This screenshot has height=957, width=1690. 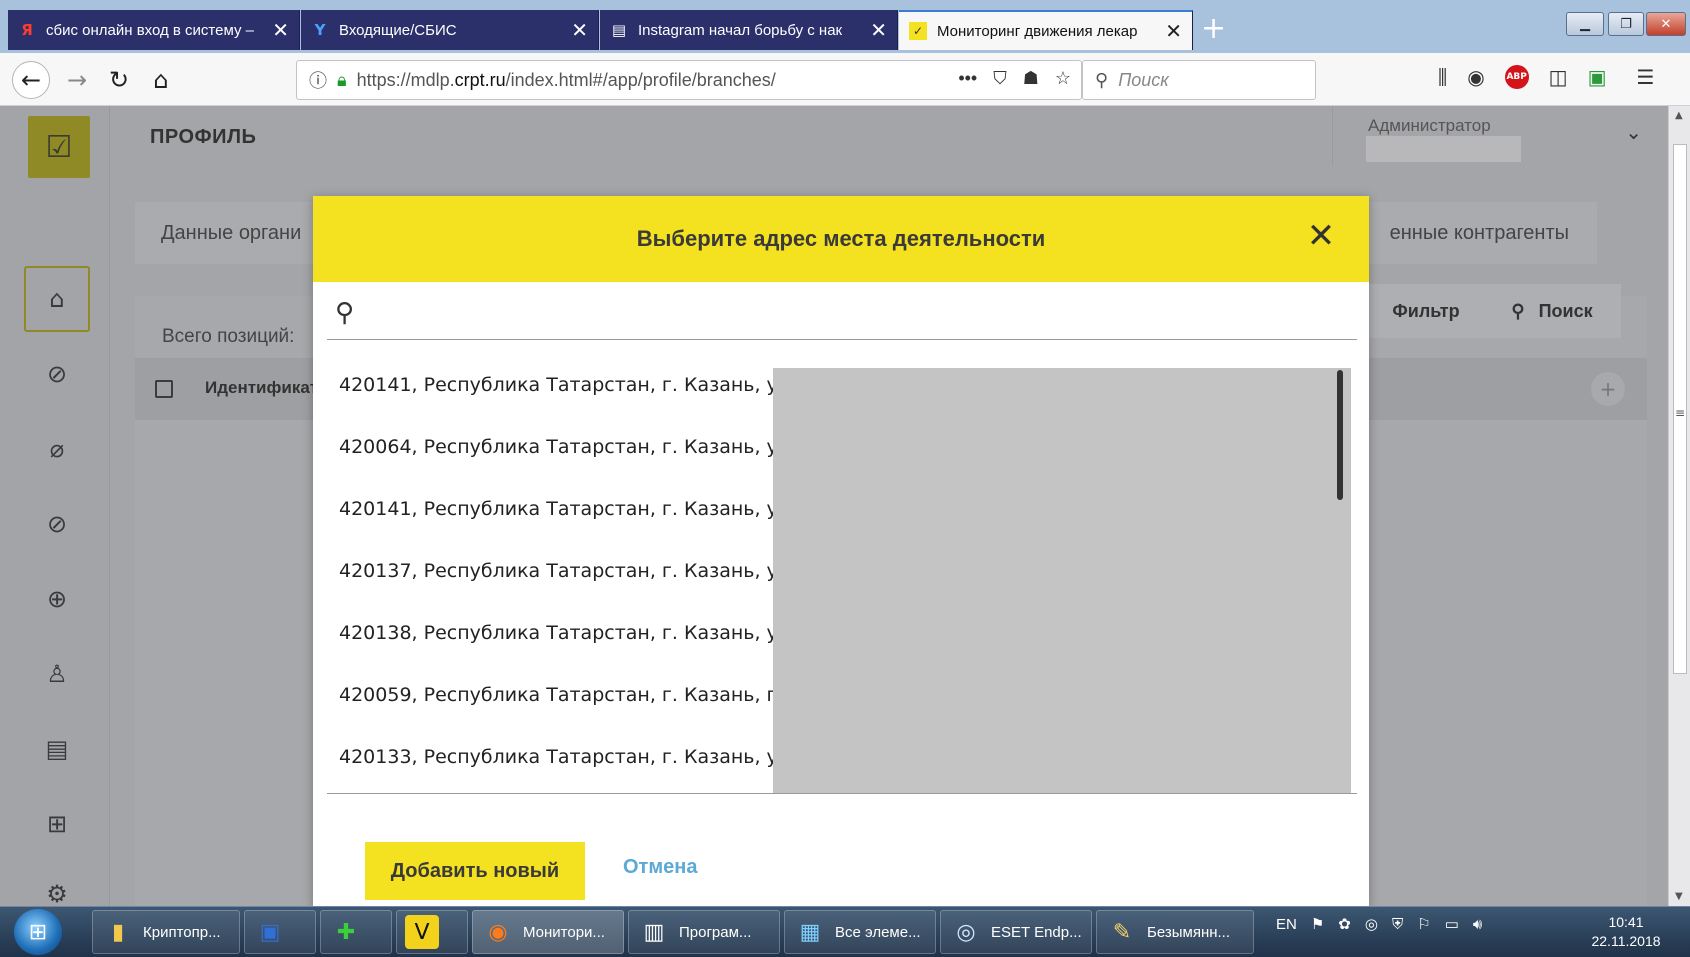 What do you see at coordinates (164, 389) in the screenshot?
I see `select-all-checkbox` at bounding box center [164, 389].